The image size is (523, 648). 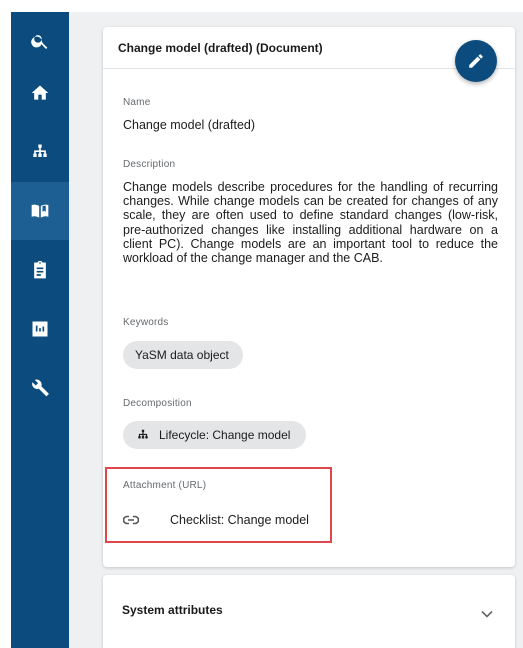 What do you see at coordinates (239, 520) in the screenshot?
I see `attachment-link-text: Checklist: Change model` at bounding box center [239, 520].